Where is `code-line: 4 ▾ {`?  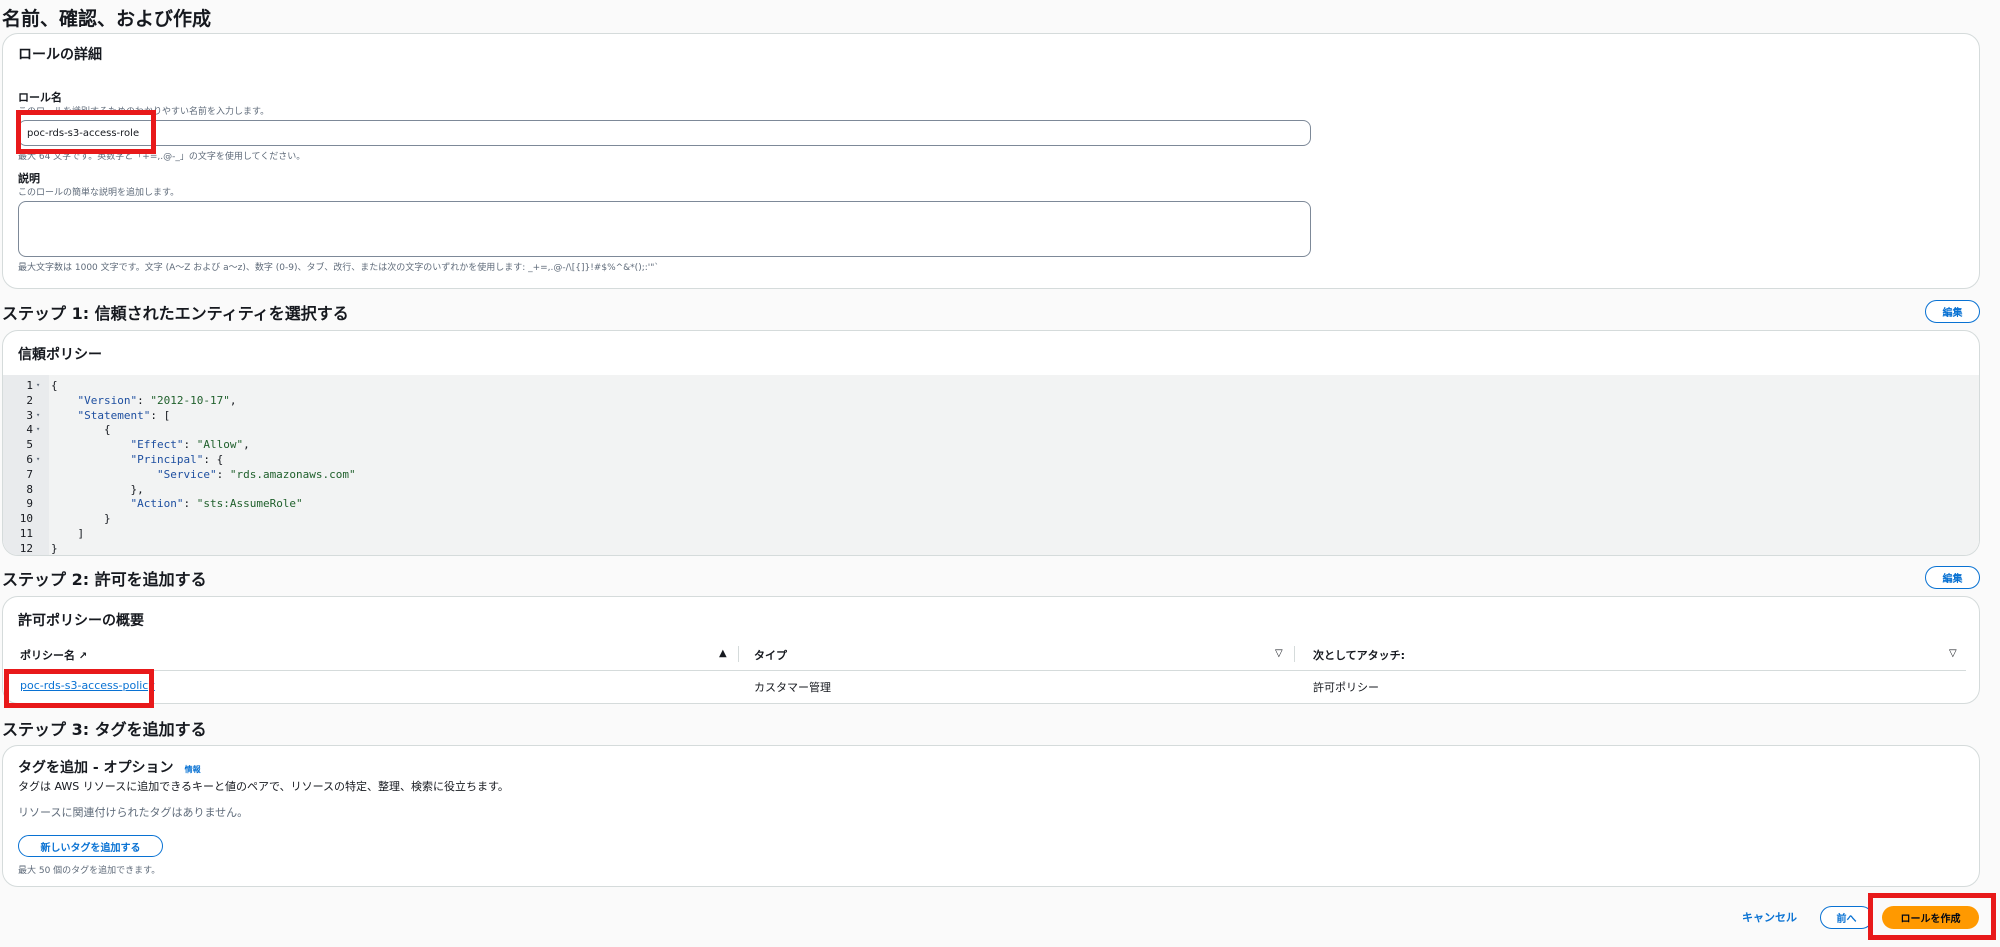 code-line: 4 ▾ { is located at coordinates (991, 429).